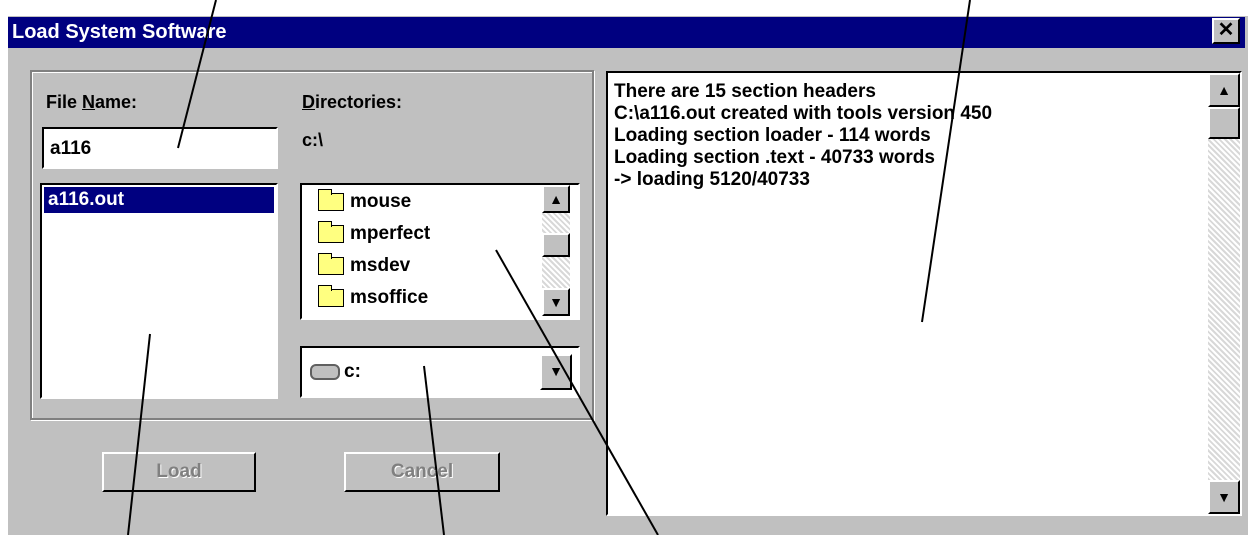  What do you see at coordinates (774, 157) in the screenshot?
I see `log-line: Loading section .text - 40733 words` at bounding box center [774, 157].